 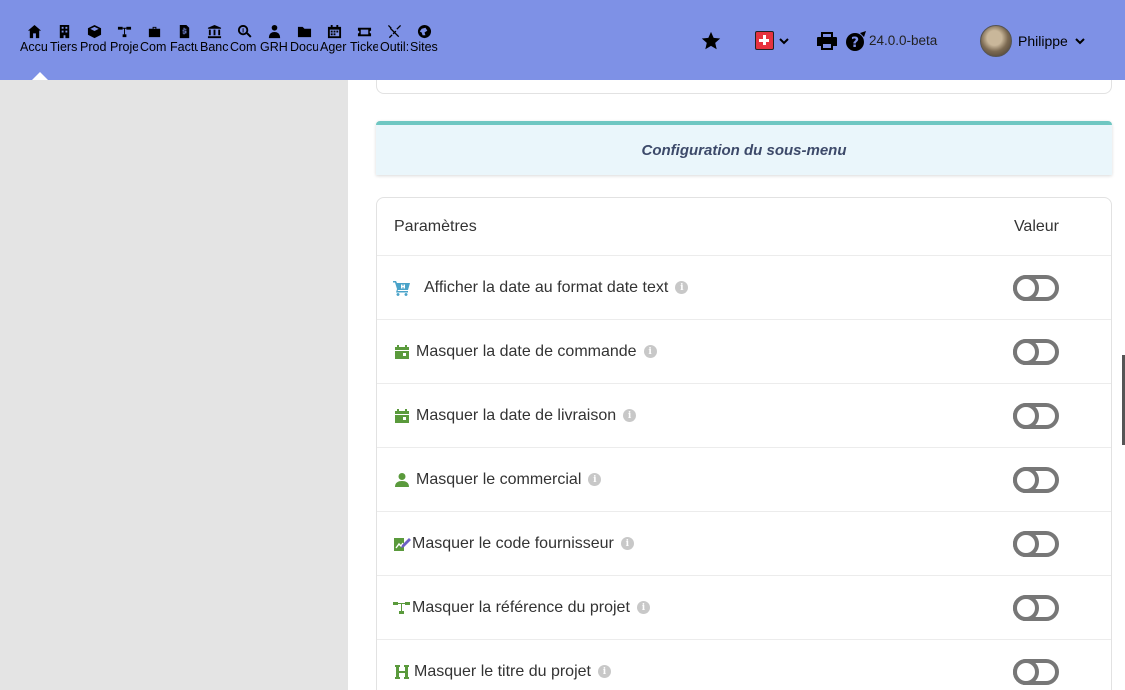 I want to click on users-icon, so click(x=274, y=31).